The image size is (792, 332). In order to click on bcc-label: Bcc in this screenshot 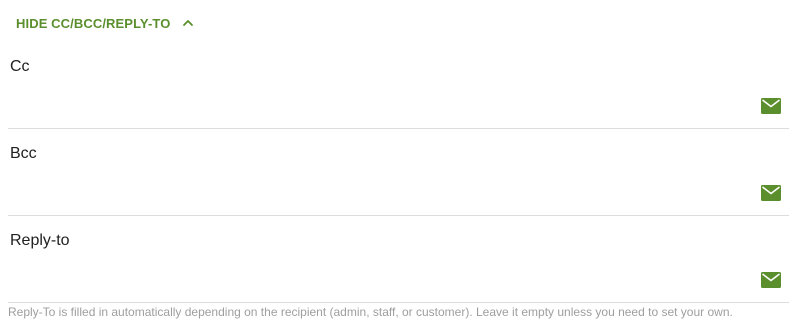, I will do `click(23, 153)`.